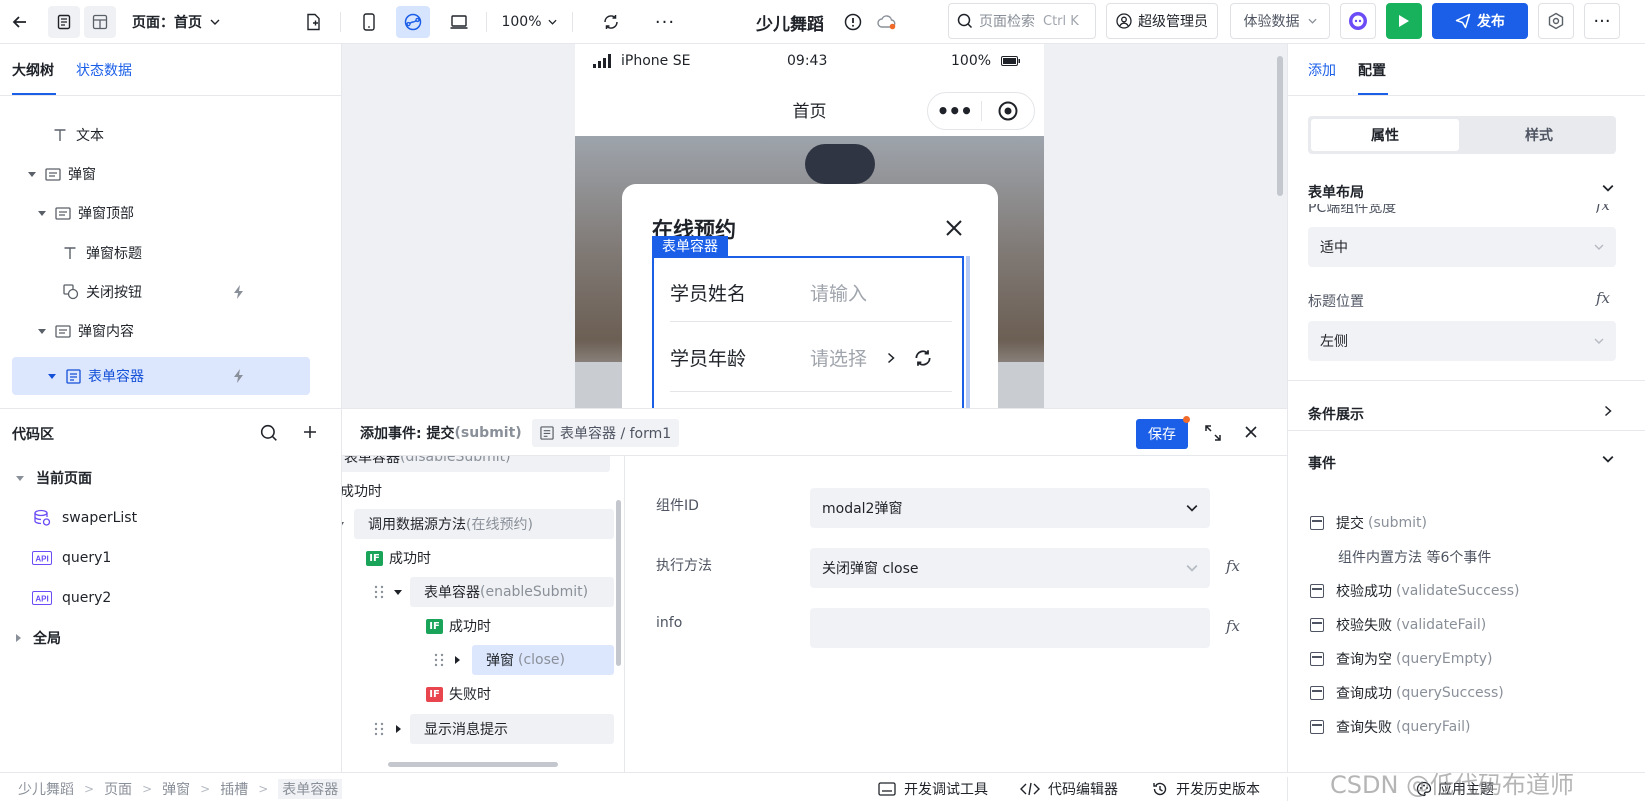  What do you see at coordinates (33, 70) in the screenshot?
I see `tab-outline-tree: 大纲树` at bounding box center [33, 70].